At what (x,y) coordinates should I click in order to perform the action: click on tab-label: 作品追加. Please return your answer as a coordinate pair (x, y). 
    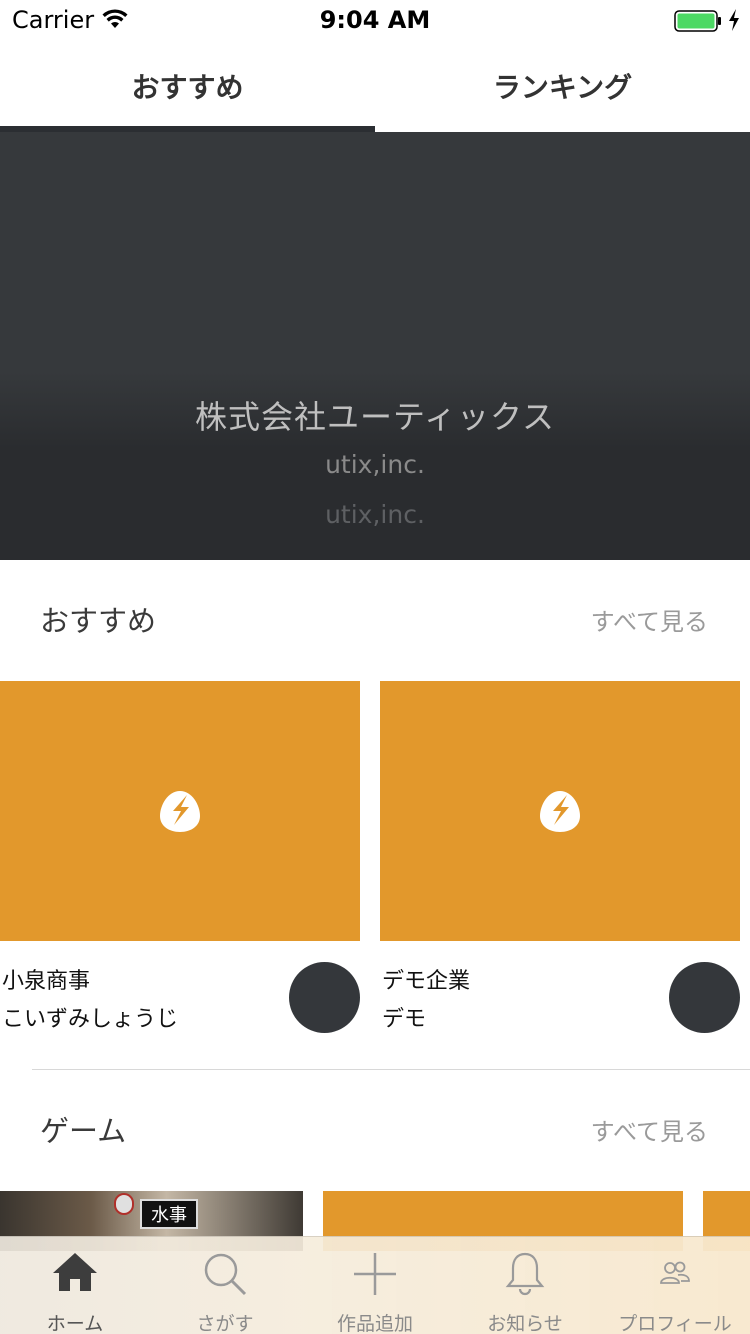
    Looking at the image, I should click on (374, 1323).